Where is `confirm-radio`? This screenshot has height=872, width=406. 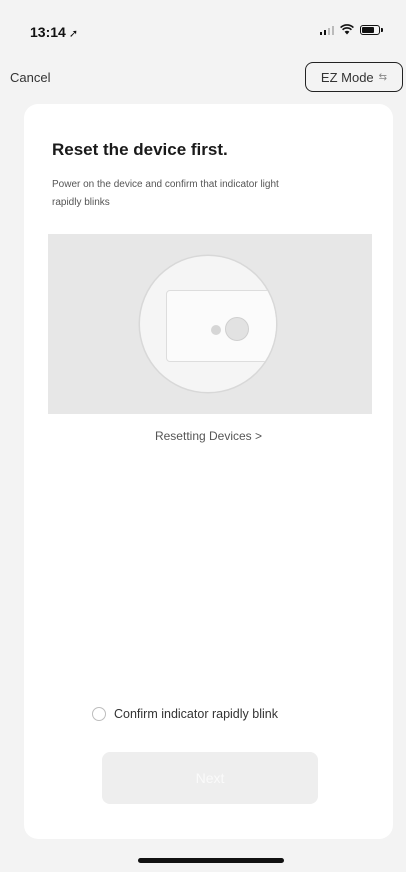 confirm-radio is located at coordinates (99, 714).